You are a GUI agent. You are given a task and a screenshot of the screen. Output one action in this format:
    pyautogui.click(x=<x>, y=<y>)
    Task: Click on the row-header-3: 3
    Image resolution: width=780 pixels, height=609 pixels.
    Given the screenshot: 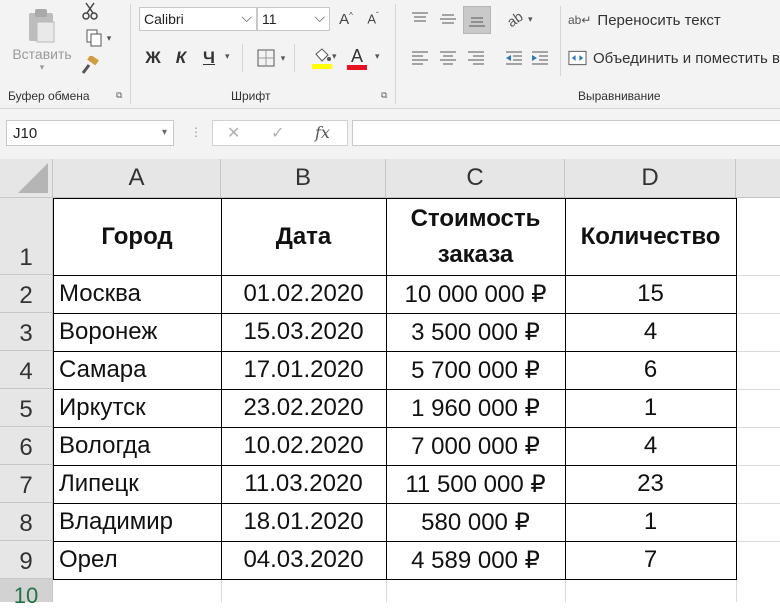 What is the action you would take?
    pyautogui.click(x=26, y=332)
    